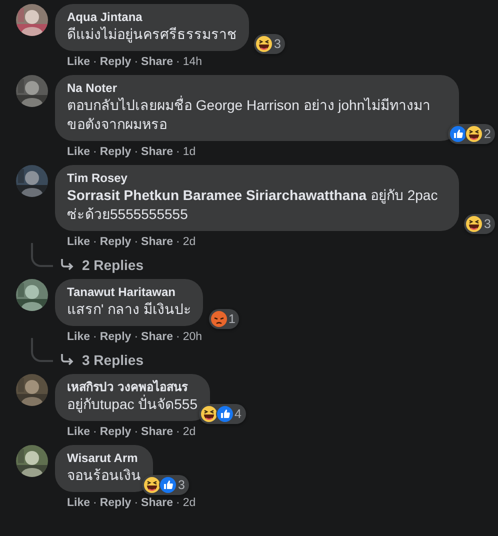 The image size is (498, 536). What do you see at coordinates (132, 404) in the screenshot?
I see `comment-text: อยู่กับtupac ปั่นจัด555` at bounding box center [132, 404].